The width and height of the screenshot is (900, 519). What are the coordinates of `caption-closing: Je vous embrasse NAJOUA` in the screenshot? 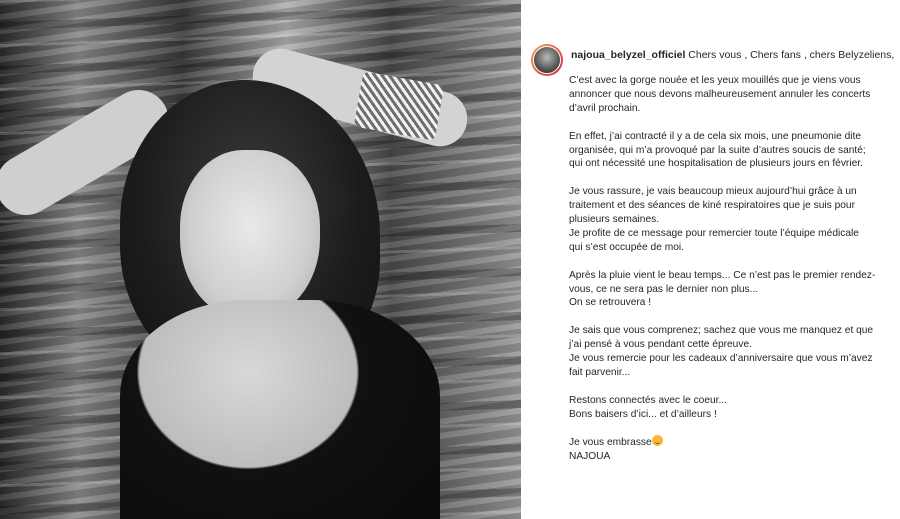 It's located at (728, 449).